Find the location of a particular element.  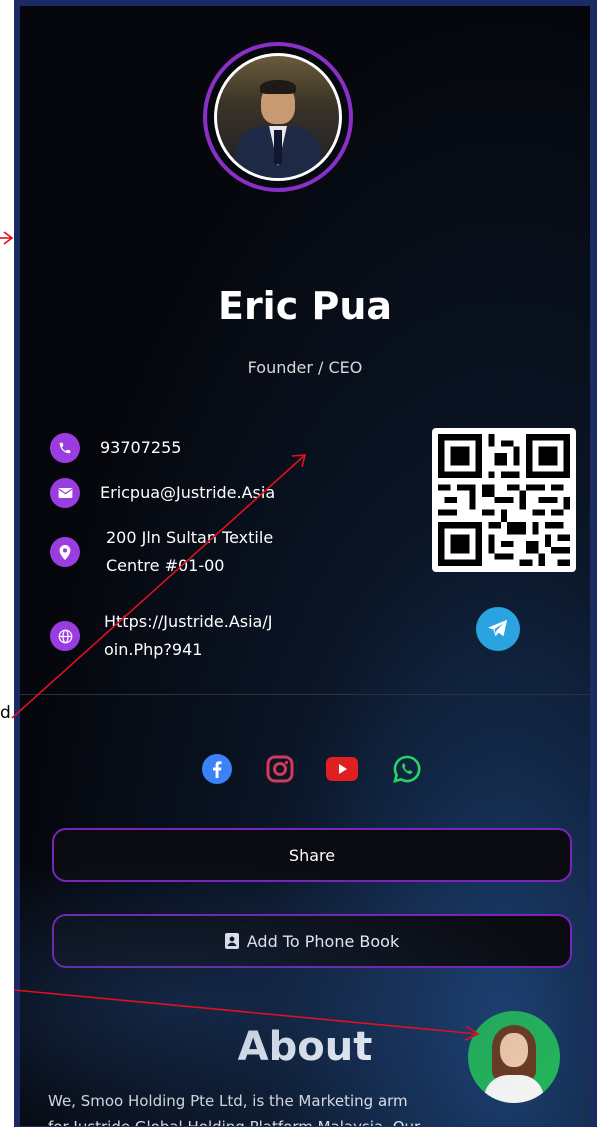

qr-code is located at coordinates (504, 500).